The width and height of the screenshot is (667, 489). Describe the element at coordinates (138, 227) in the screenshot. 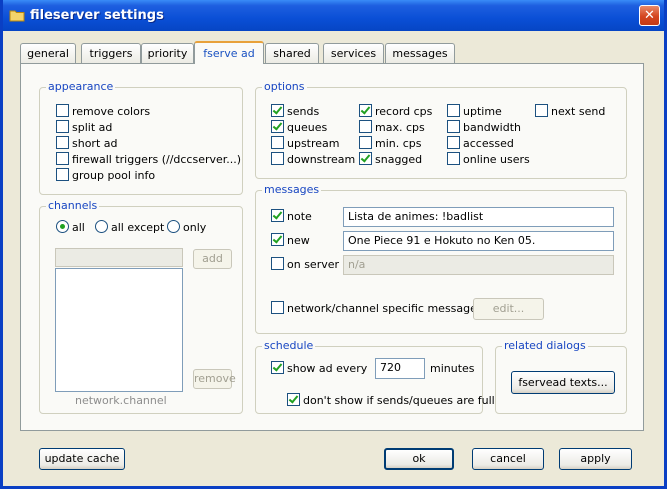

I see `all-except-label: all except` at that location.